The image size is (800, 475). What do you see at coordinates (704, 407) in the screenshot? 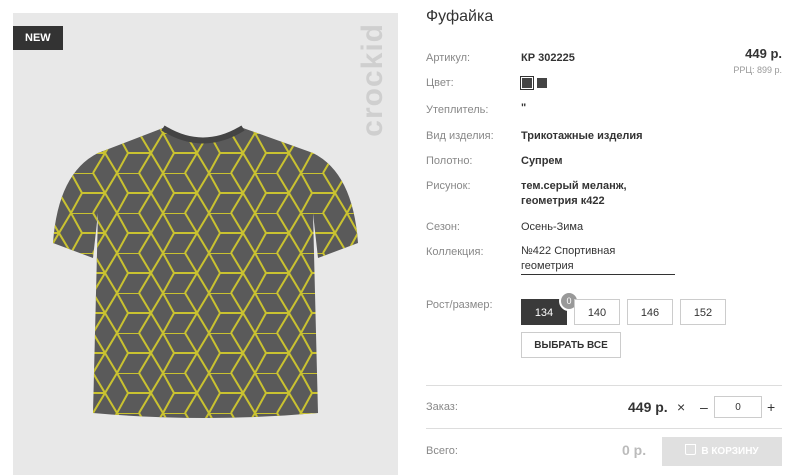
I see `decrement-button: –` at bounding box center [704, 407].